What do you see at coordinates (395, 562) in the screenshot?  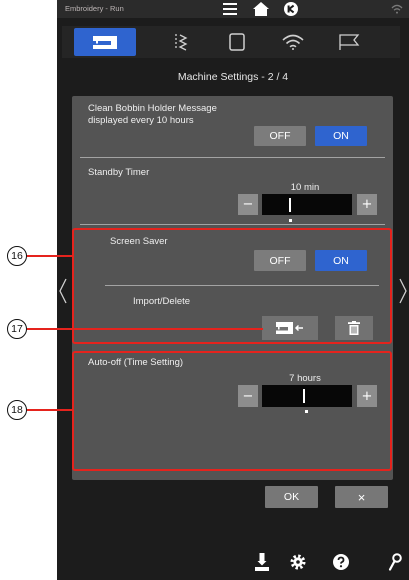 I see `key-icon` at bounding box center [395, 562].